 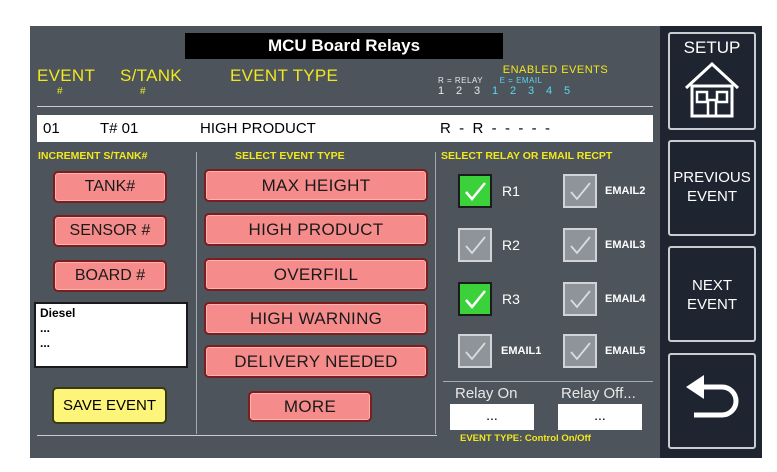 What do you see at coordinates (119, 128) in the screenshot?
I see `event-tank: T# 01` at bounding box center [119, 128].